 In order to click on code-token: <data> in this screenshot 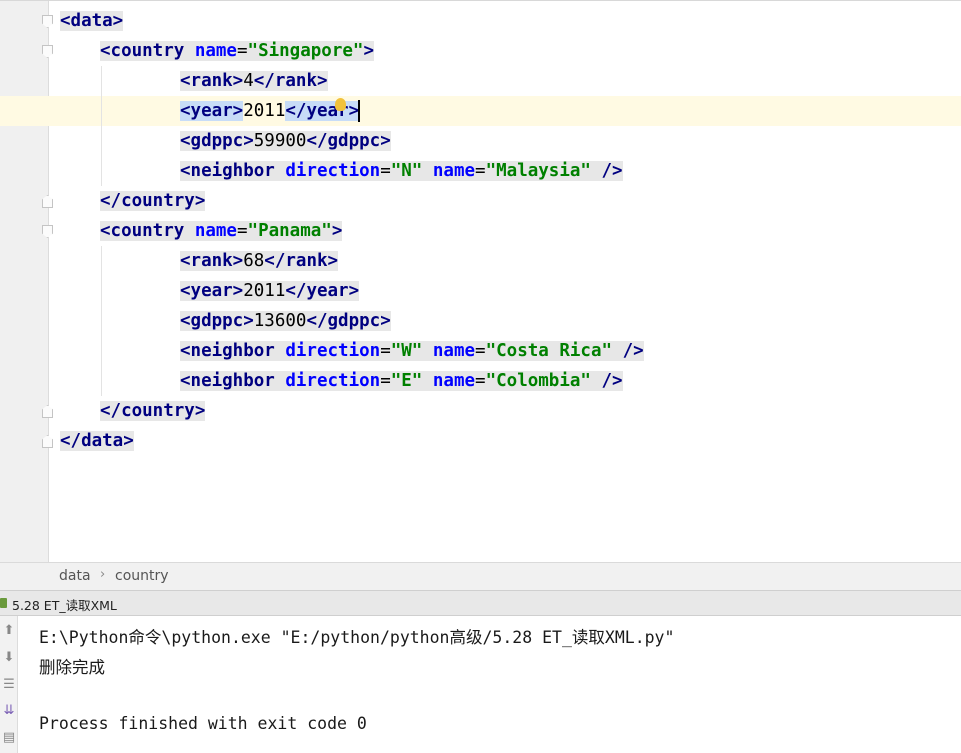, I will do `click(92, 21)`.